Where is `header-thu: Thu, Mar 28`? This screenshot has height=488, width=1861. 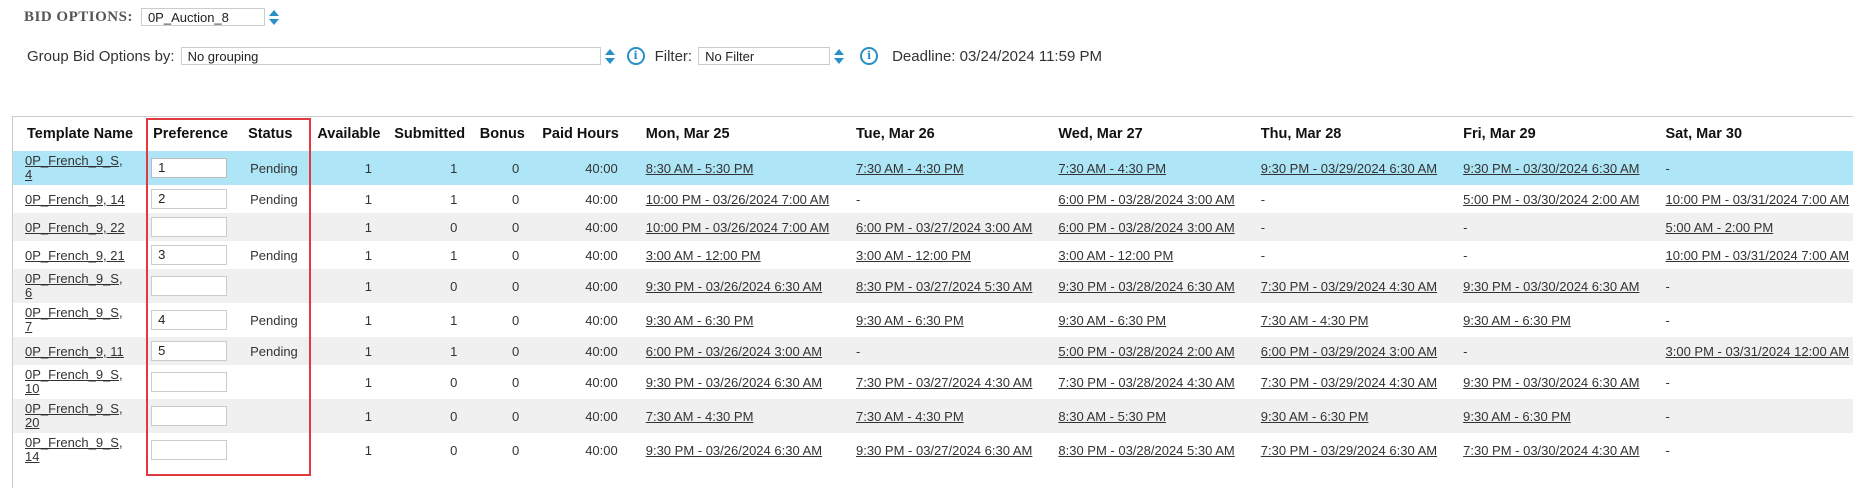
header-thu: Thu, Mar 28 is located at coordinates (1346, 134).